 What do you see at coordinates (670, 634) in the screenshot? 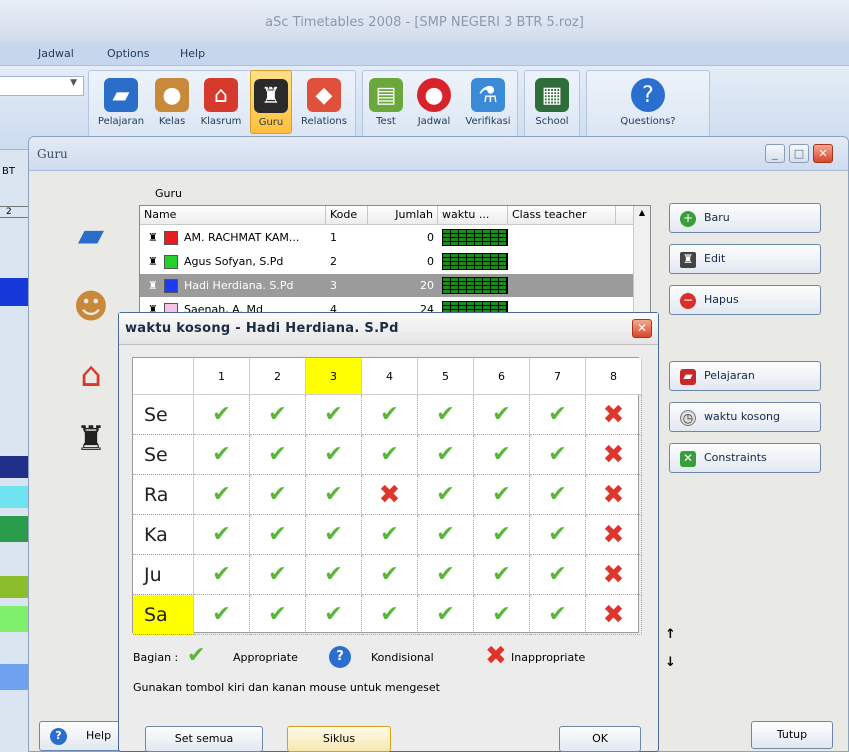
I see `arrow-up-icon: ↑` at bounding box center [670, 634].